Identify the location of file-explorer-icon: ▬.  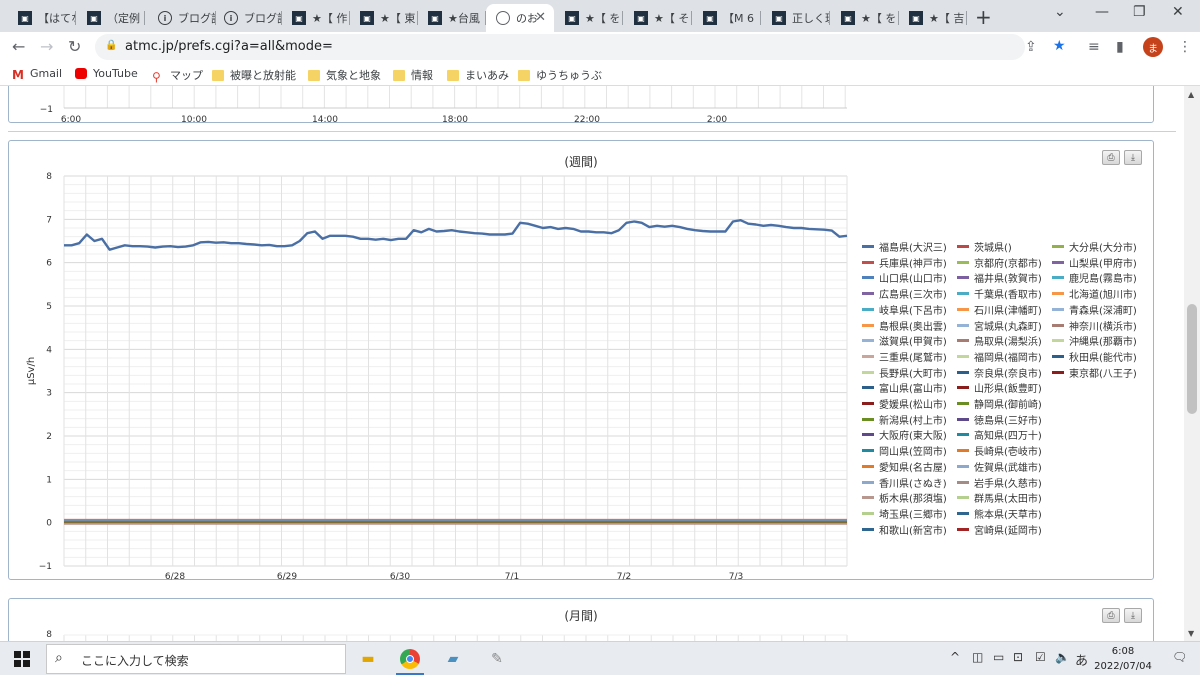
(368, 659).